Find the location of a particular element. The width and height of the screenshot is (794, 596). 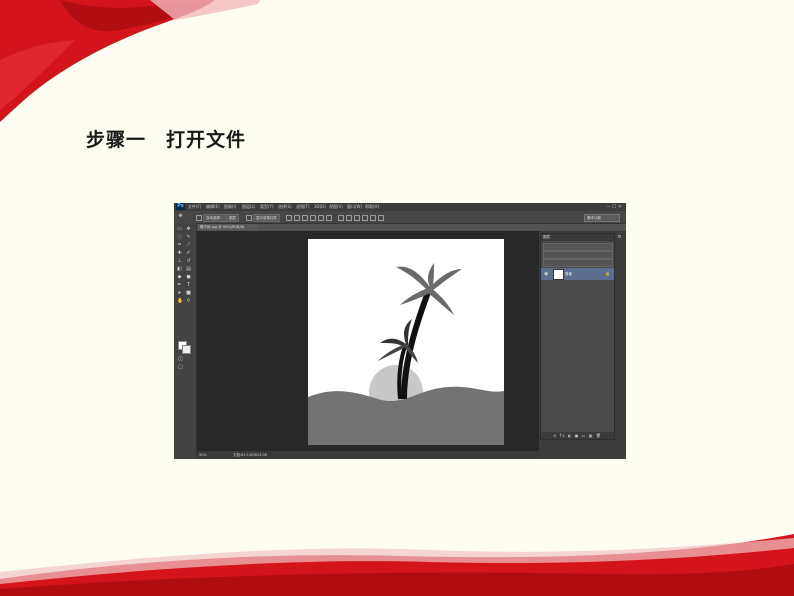

document-info: 文档:813.0K/813.0K is located at coordinates (250, 455).